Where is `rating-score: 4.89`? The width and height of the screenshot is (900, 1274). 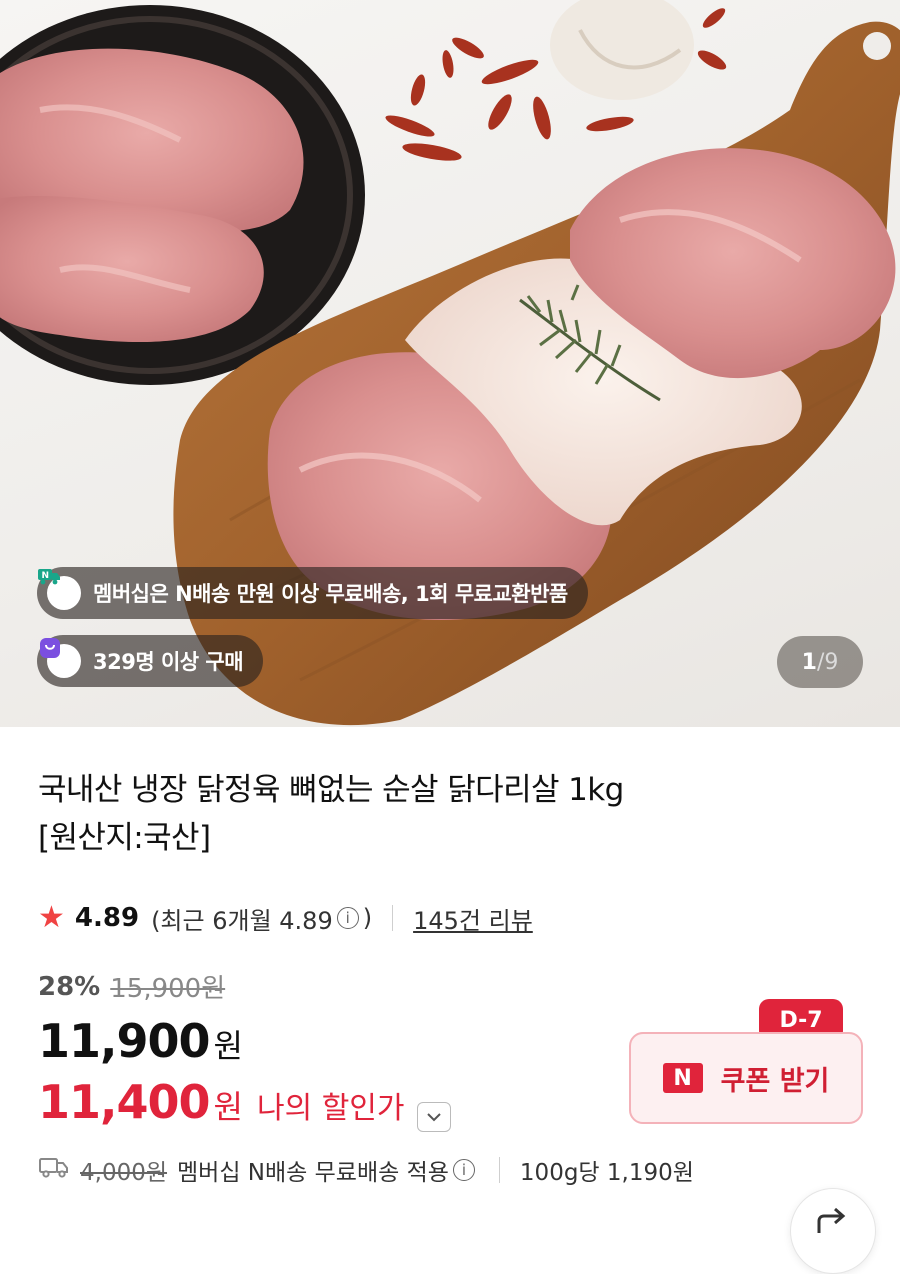
rating-score: 4.89 is located at coordinates (107, 918).